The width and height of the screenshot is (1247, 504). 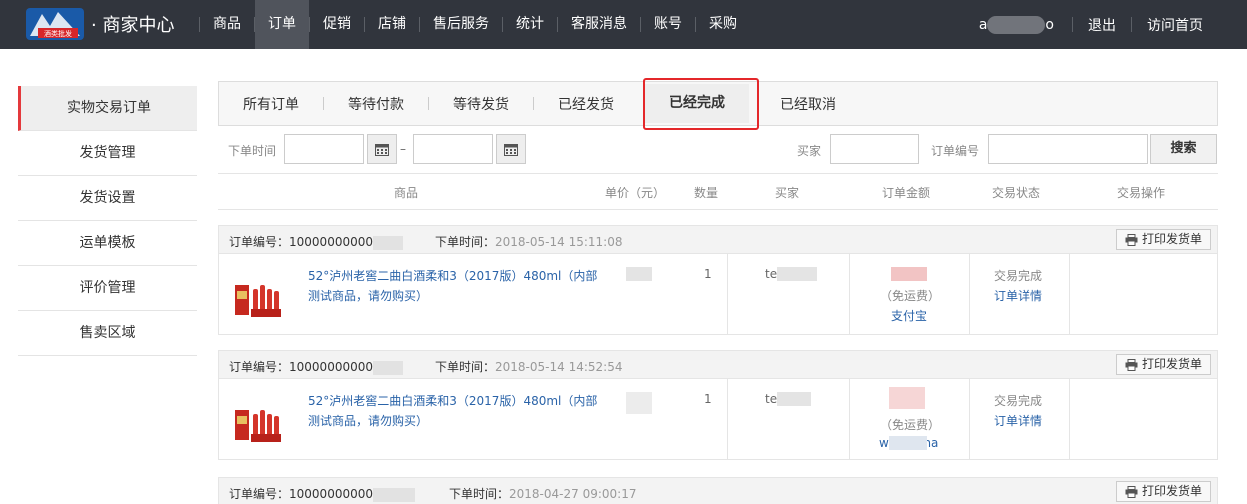 I want to click on column-header-trade-actions: 交易操作, so click(x=1141, y=193).